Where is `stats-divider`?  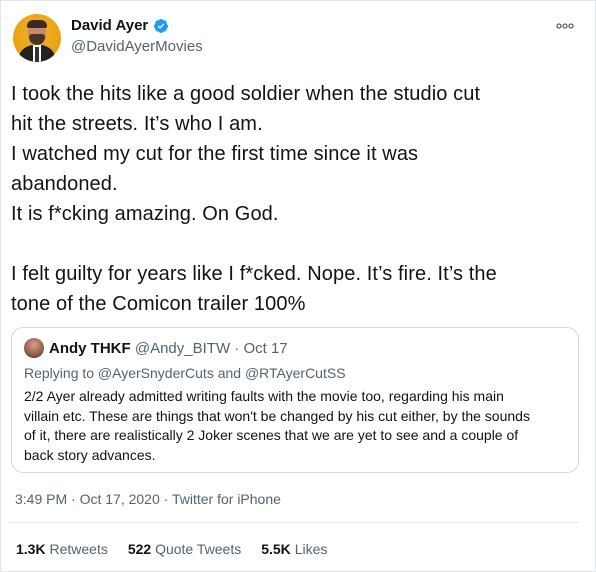
stats-divider is located at coordinates (295, 522).